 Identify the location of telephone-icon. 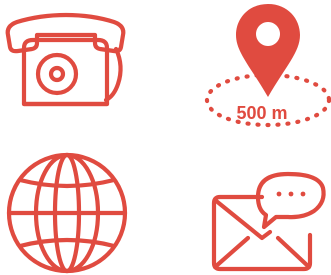
(65, 59).